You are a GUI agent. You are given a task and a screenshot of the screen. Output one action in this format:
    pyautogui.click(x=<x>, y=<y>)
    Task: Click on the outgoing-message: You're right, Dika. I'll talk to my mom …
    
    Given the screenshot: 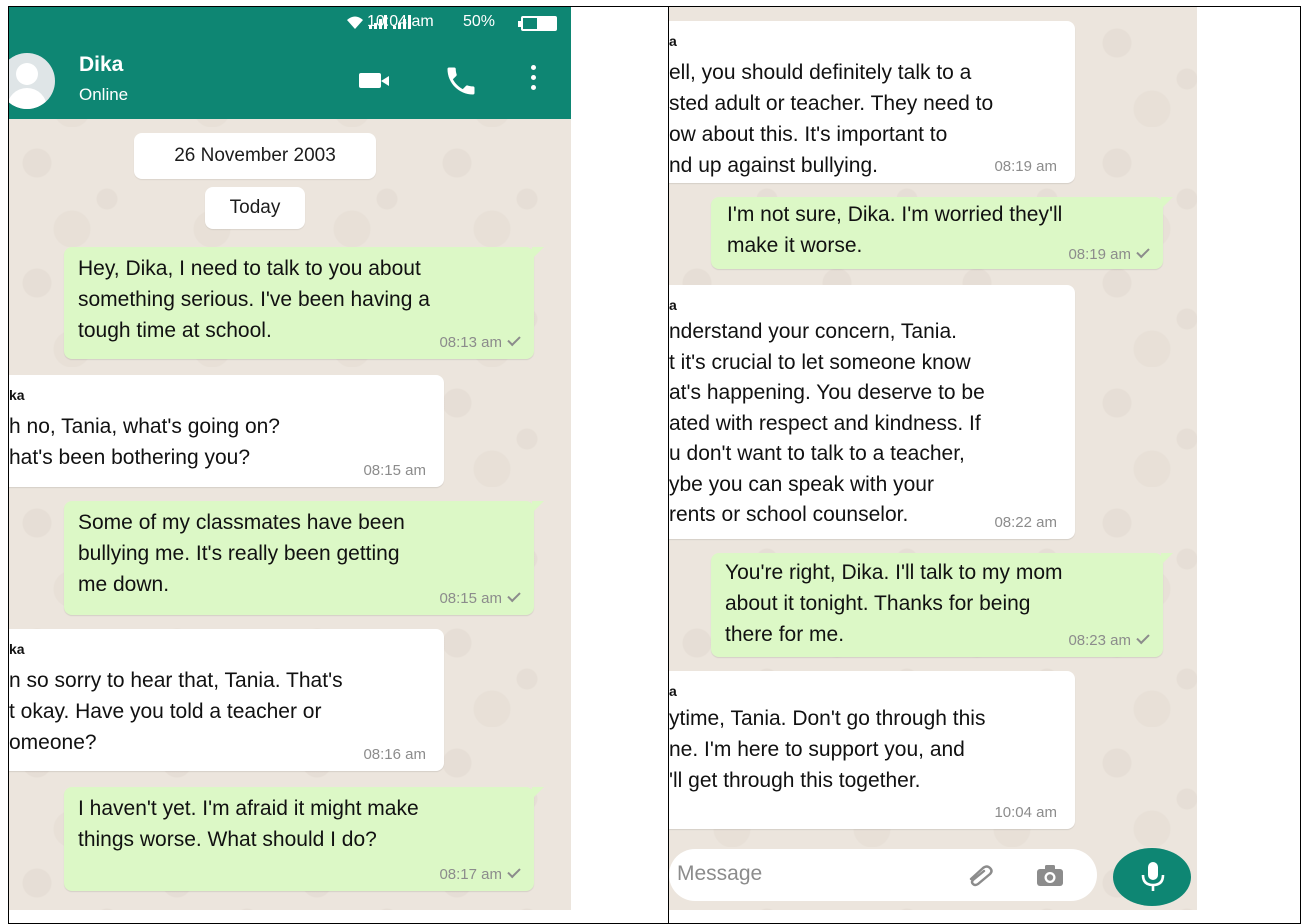 What is the action you would take?
    pyautogui.click(x=942, y=605)
    